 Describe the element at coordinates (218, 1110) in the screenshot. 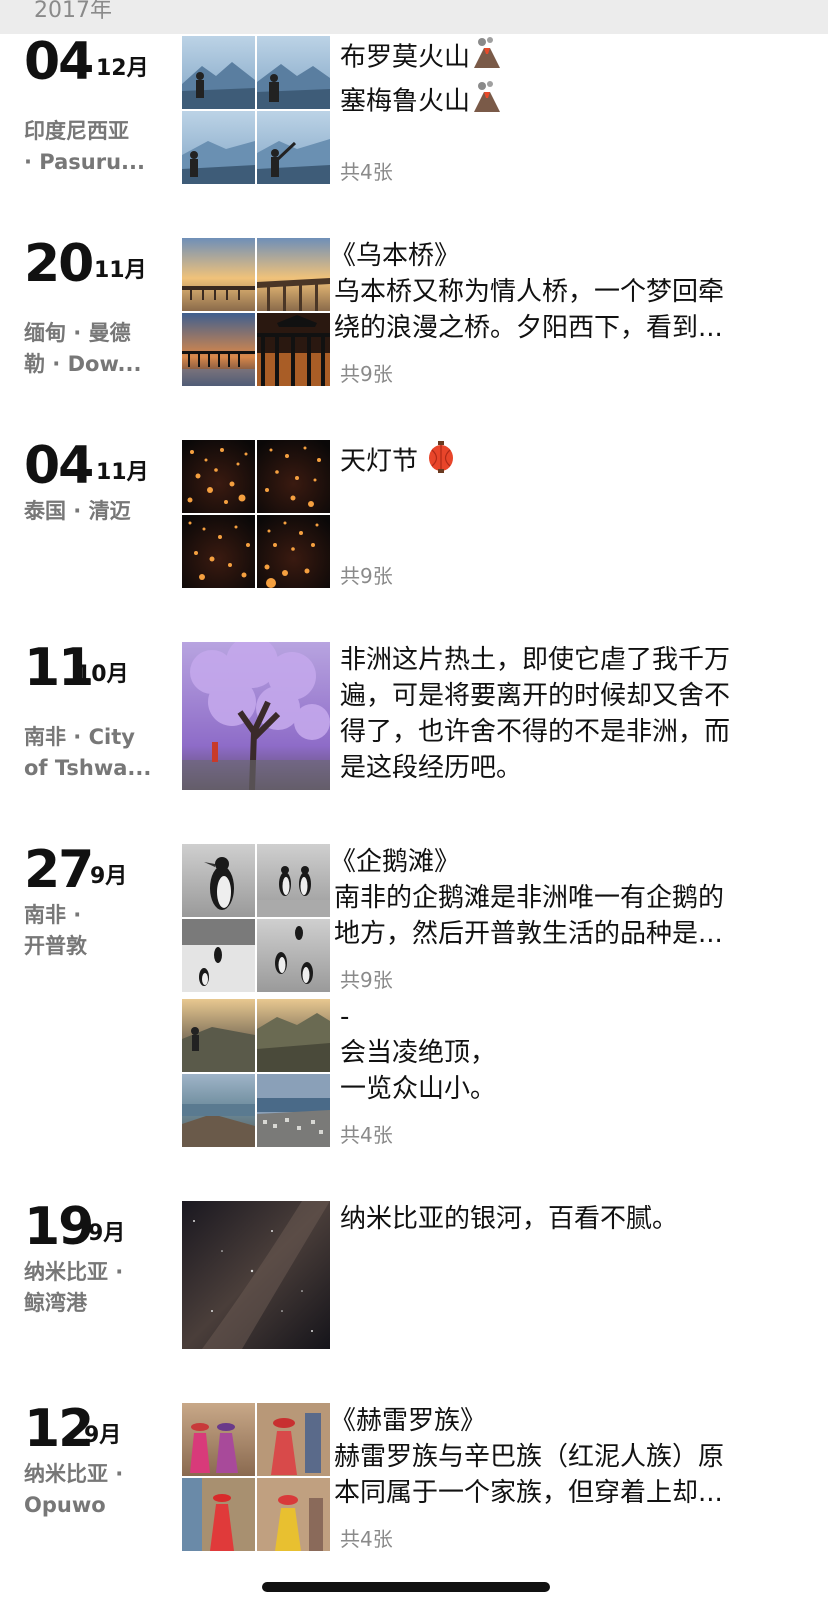

I see `coastline-photo` at that location.